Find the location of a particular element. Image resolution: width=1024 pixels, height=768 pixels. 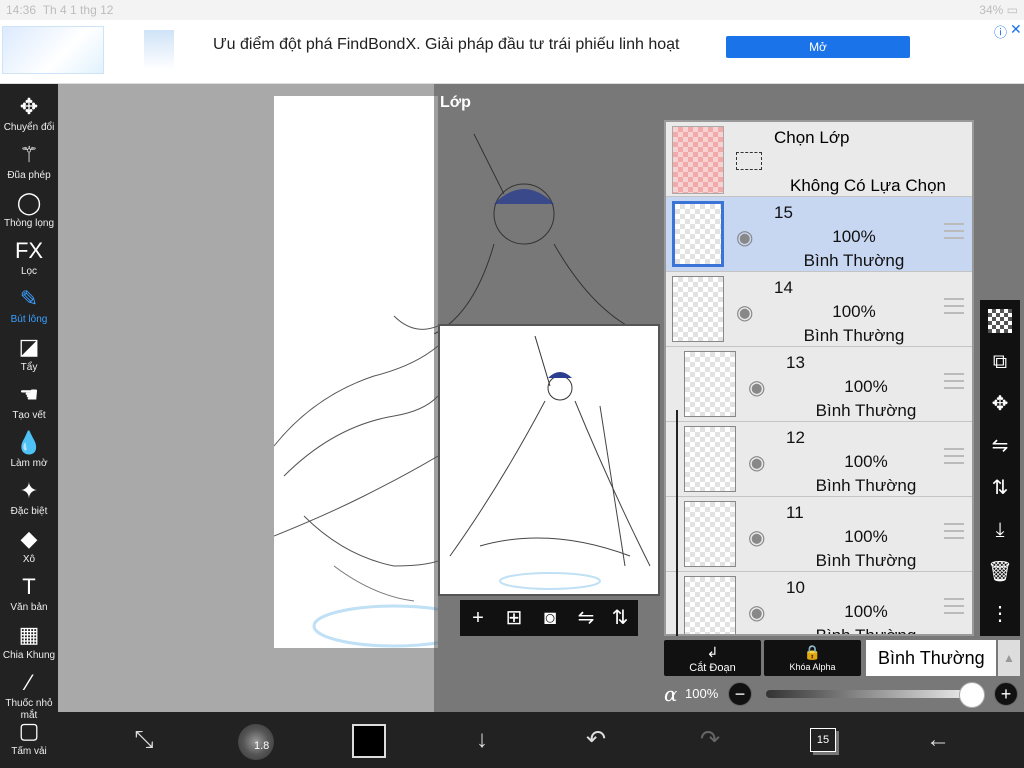

lock-icon: 🔒 is located at coordinates (812, 652).